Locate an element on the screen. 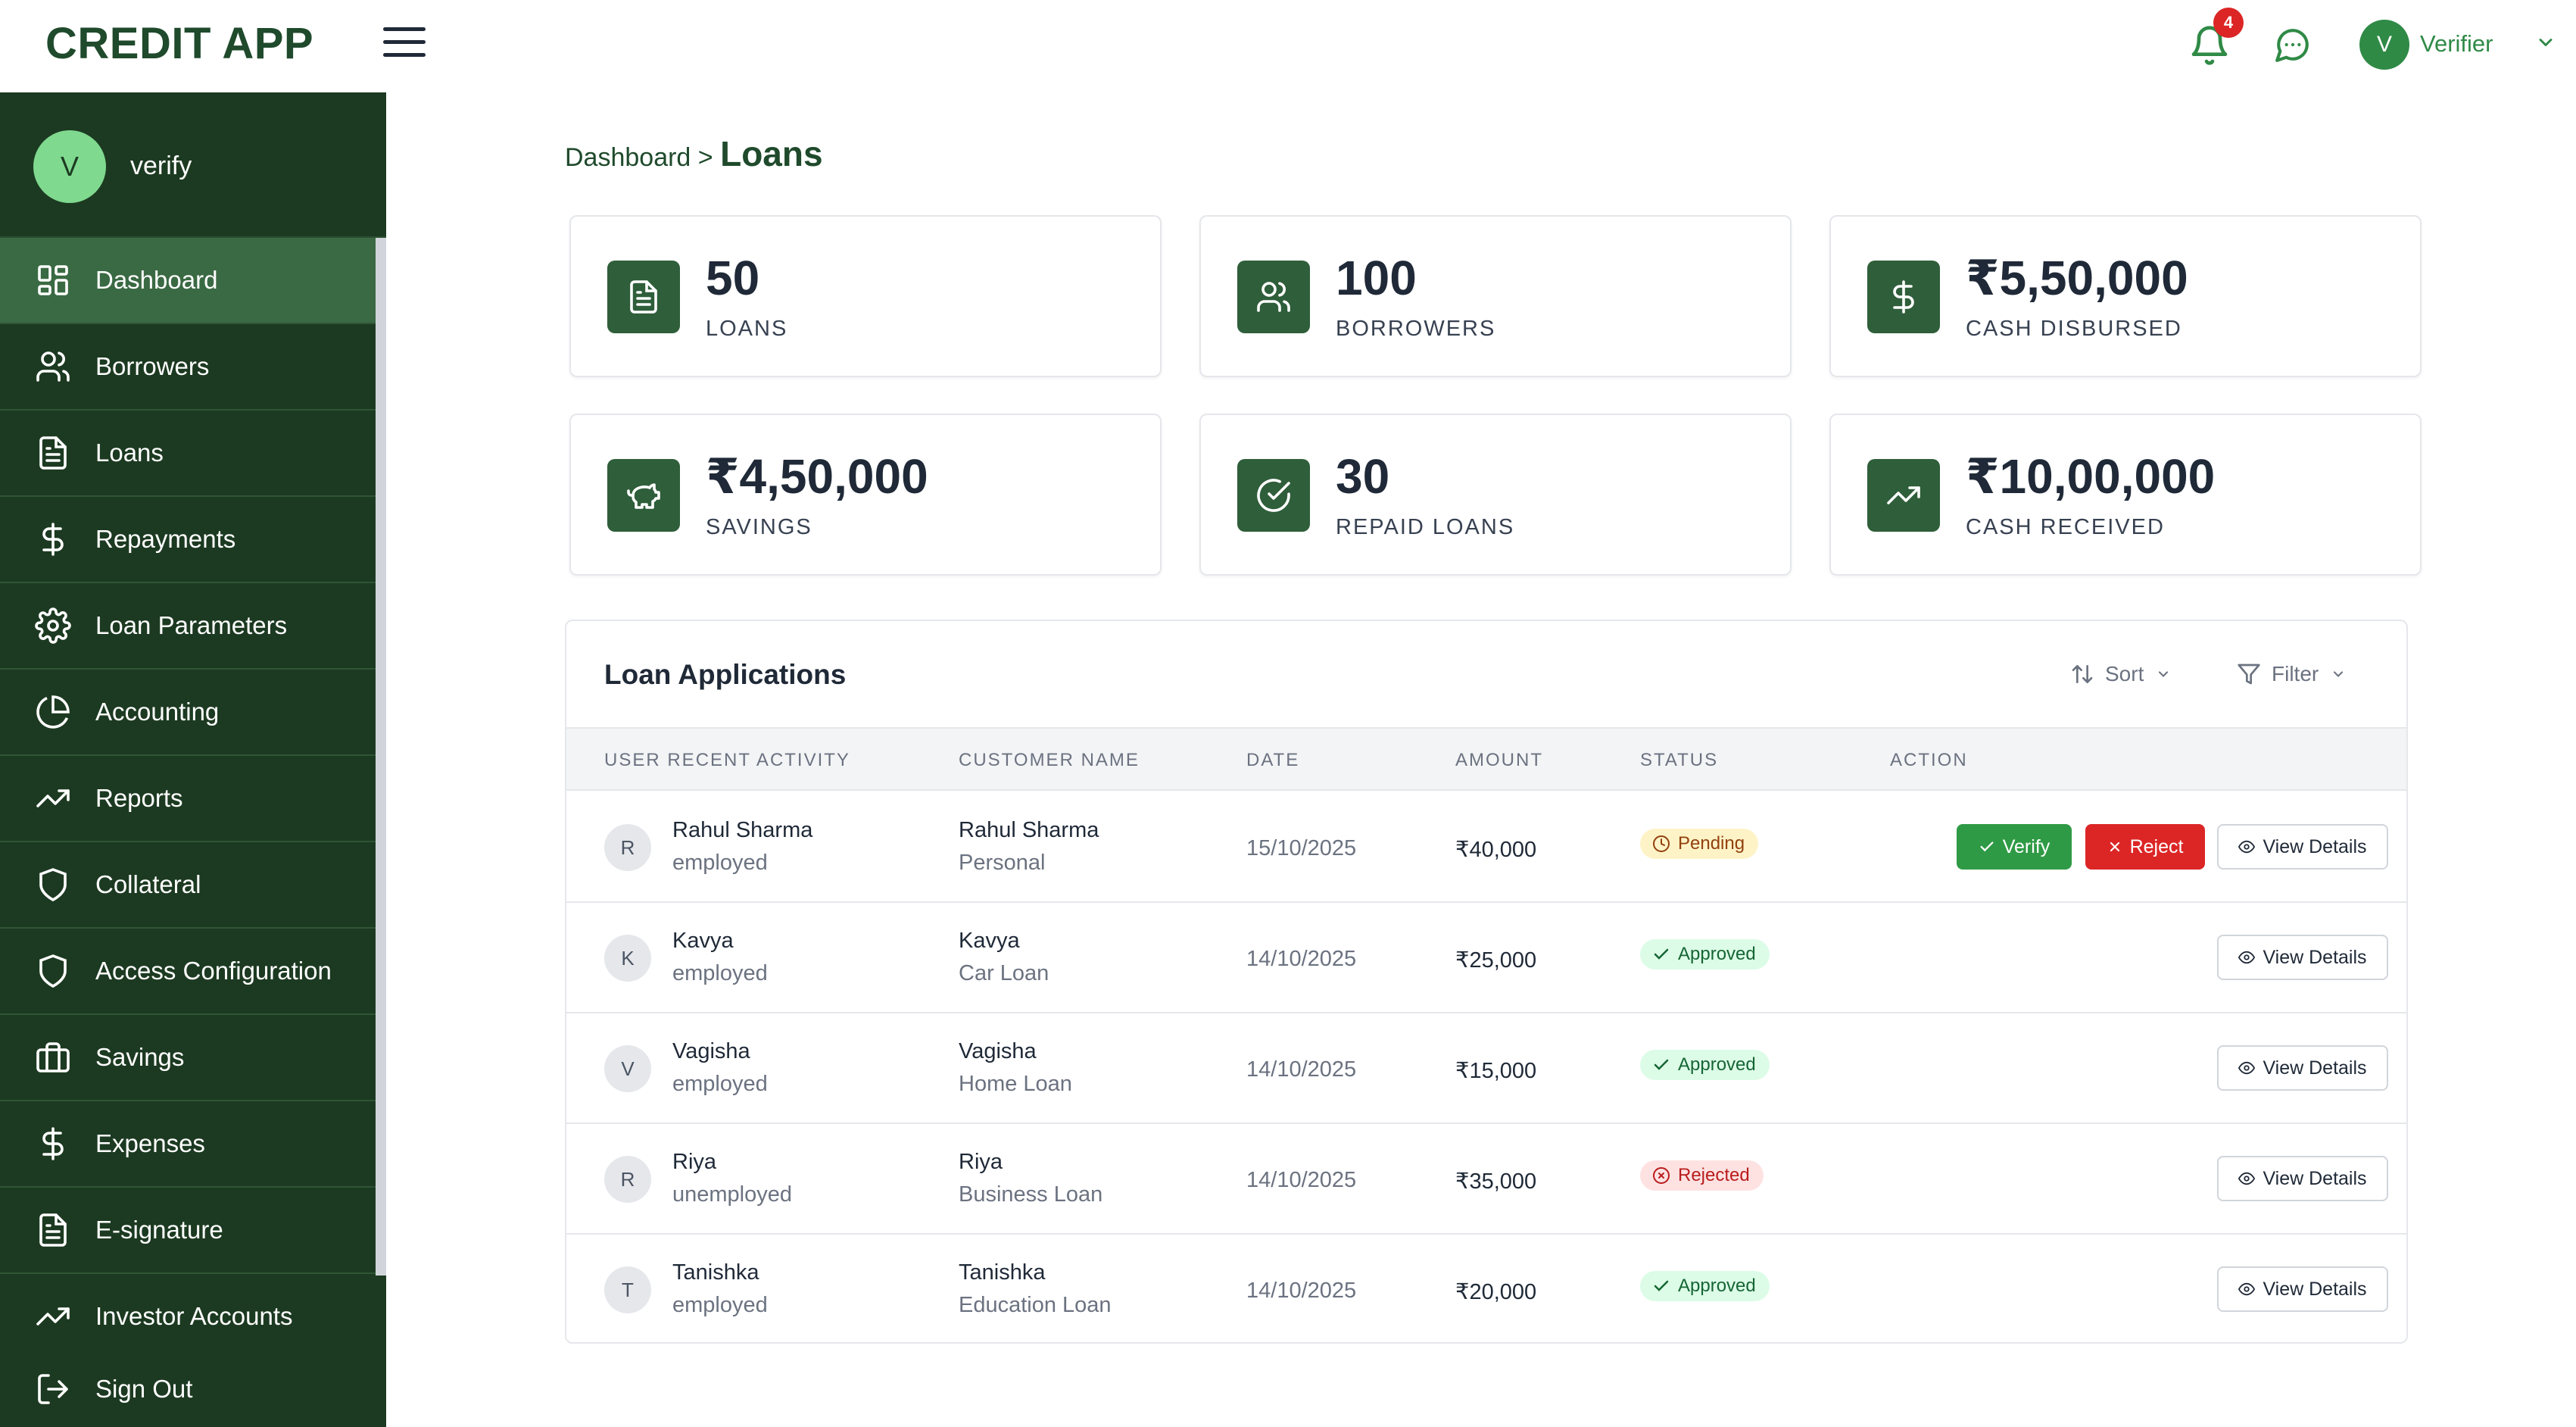 The width and height of the screenshot is (2576, 1427). filter-button: Filter is located at coordinates (2296, 674).